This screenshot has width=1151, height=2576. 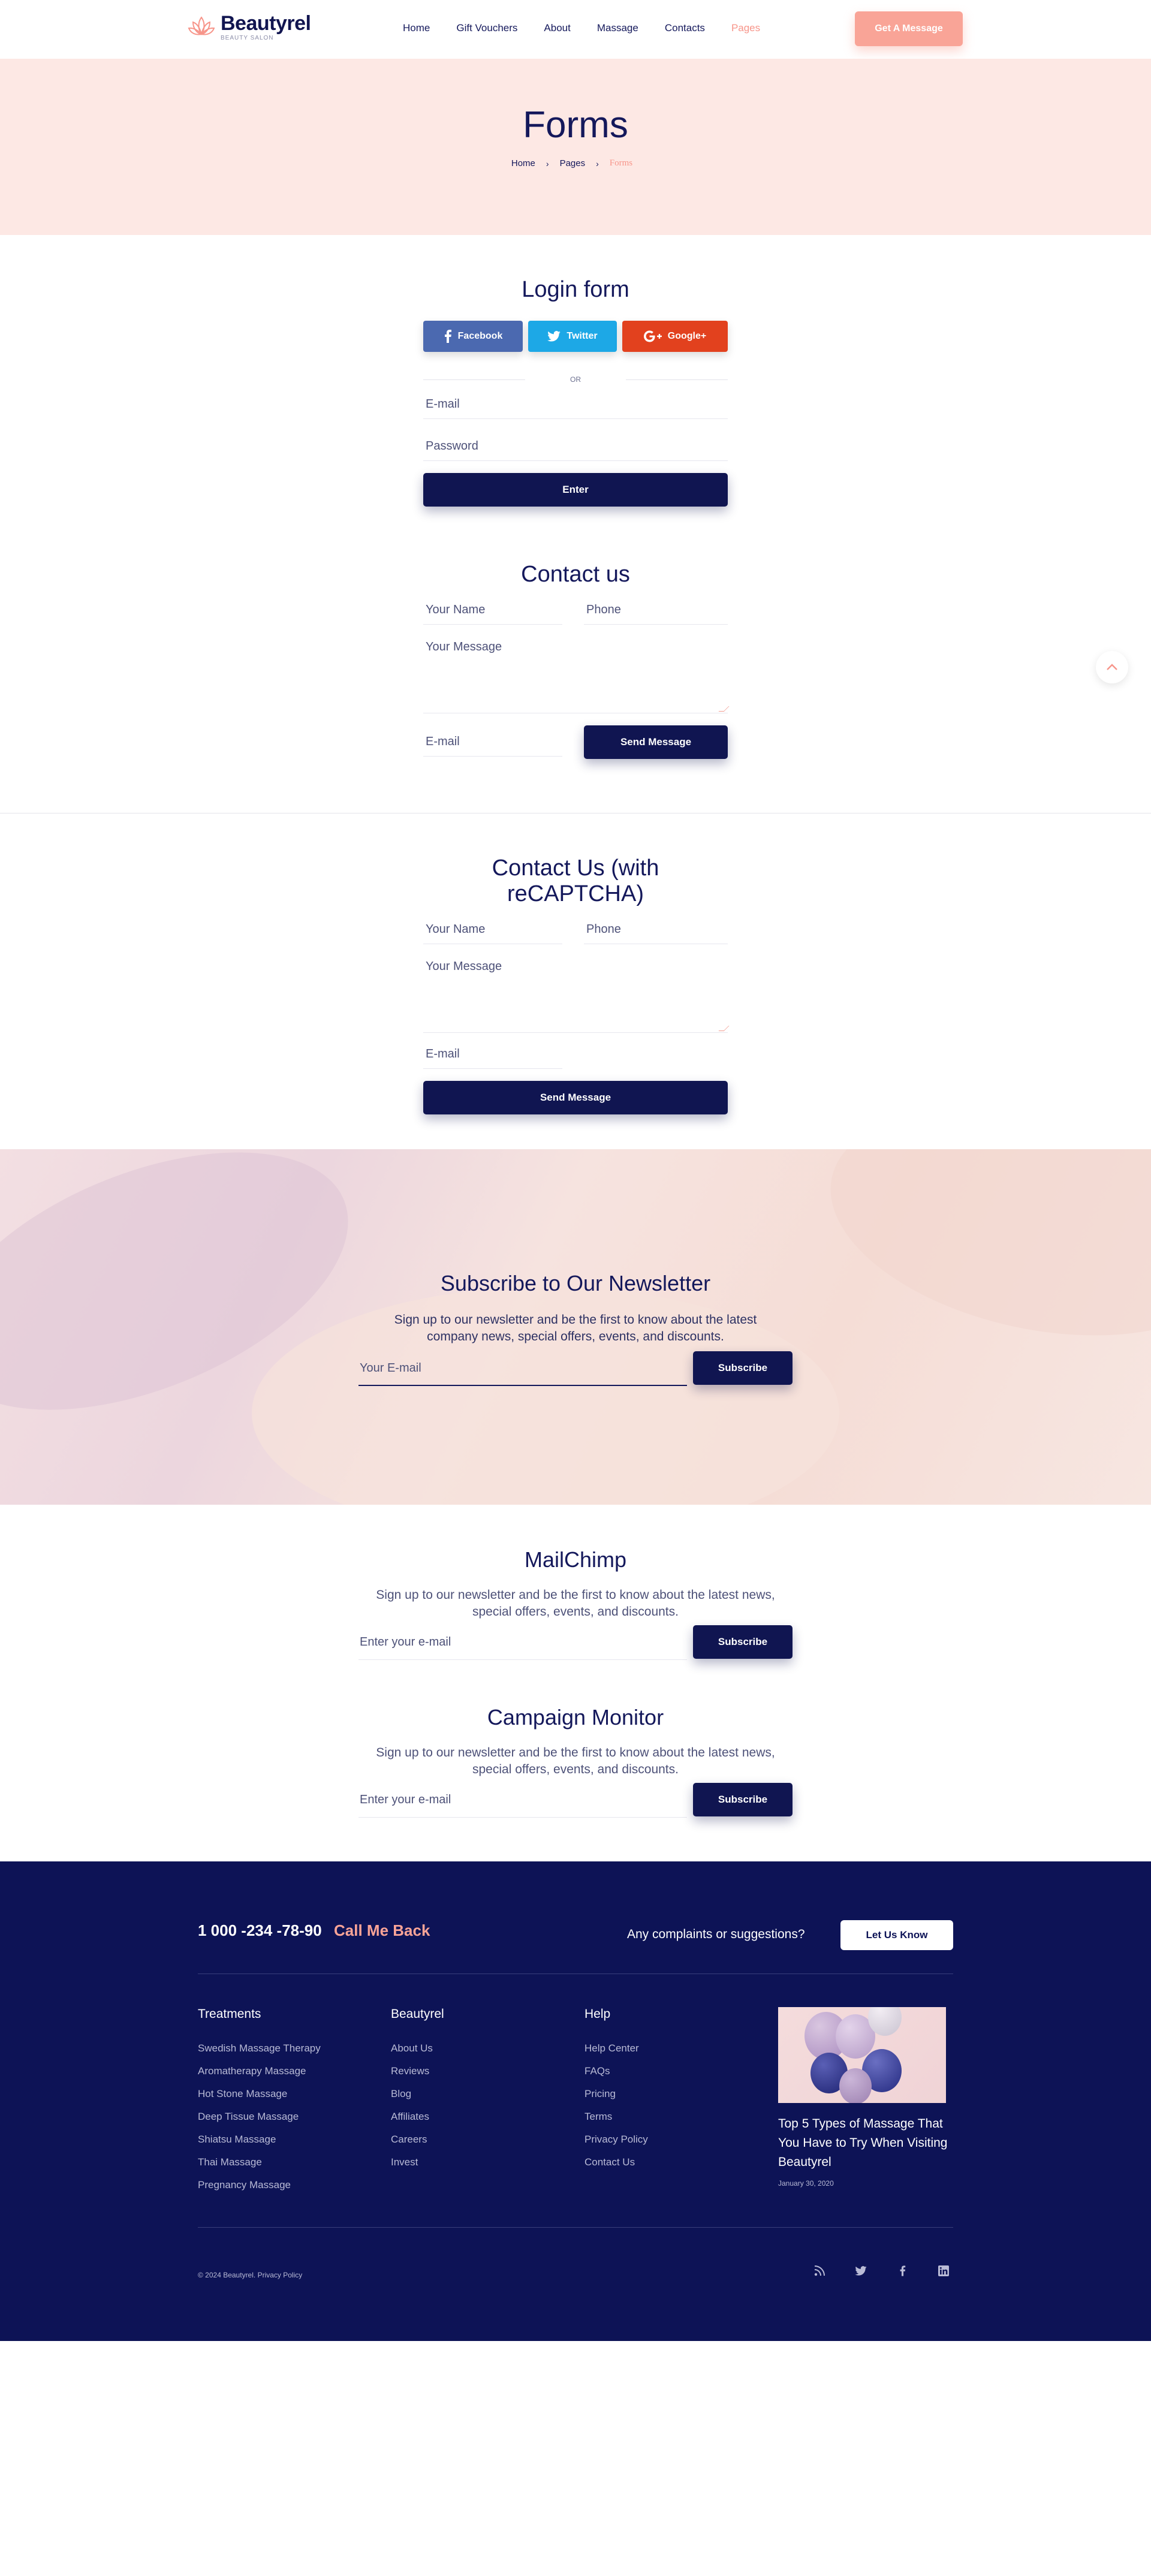 What do you see at coordinates (575, 742) in the screenshot?
I see `contact-email-send-row: E-mail Send Message` at bounding box center [575, 742].